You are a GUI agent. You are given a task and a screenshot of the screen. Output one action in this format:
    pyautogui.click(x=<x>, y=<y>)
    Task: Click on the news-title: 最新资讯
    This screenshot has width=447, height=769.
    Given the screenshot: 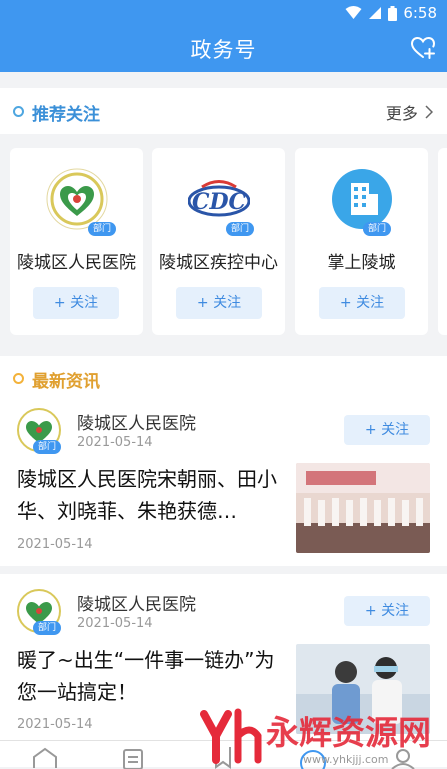 What is the action you would take?
    pyautogui.click(x=66, y=382)
    